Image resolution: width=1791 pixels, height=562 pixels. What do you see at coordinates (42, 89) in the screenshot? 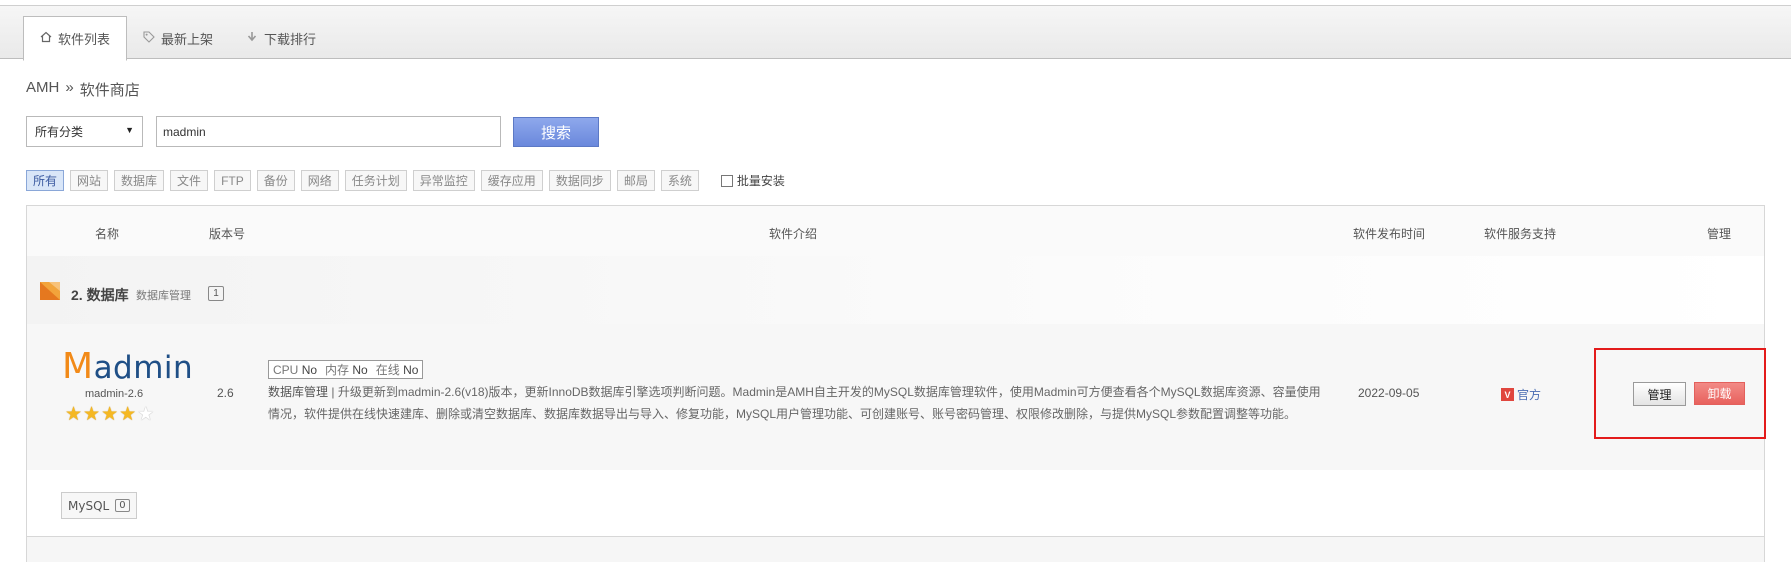
I see `breadcrumb-root: AMH` at bounding box center [42, 89].